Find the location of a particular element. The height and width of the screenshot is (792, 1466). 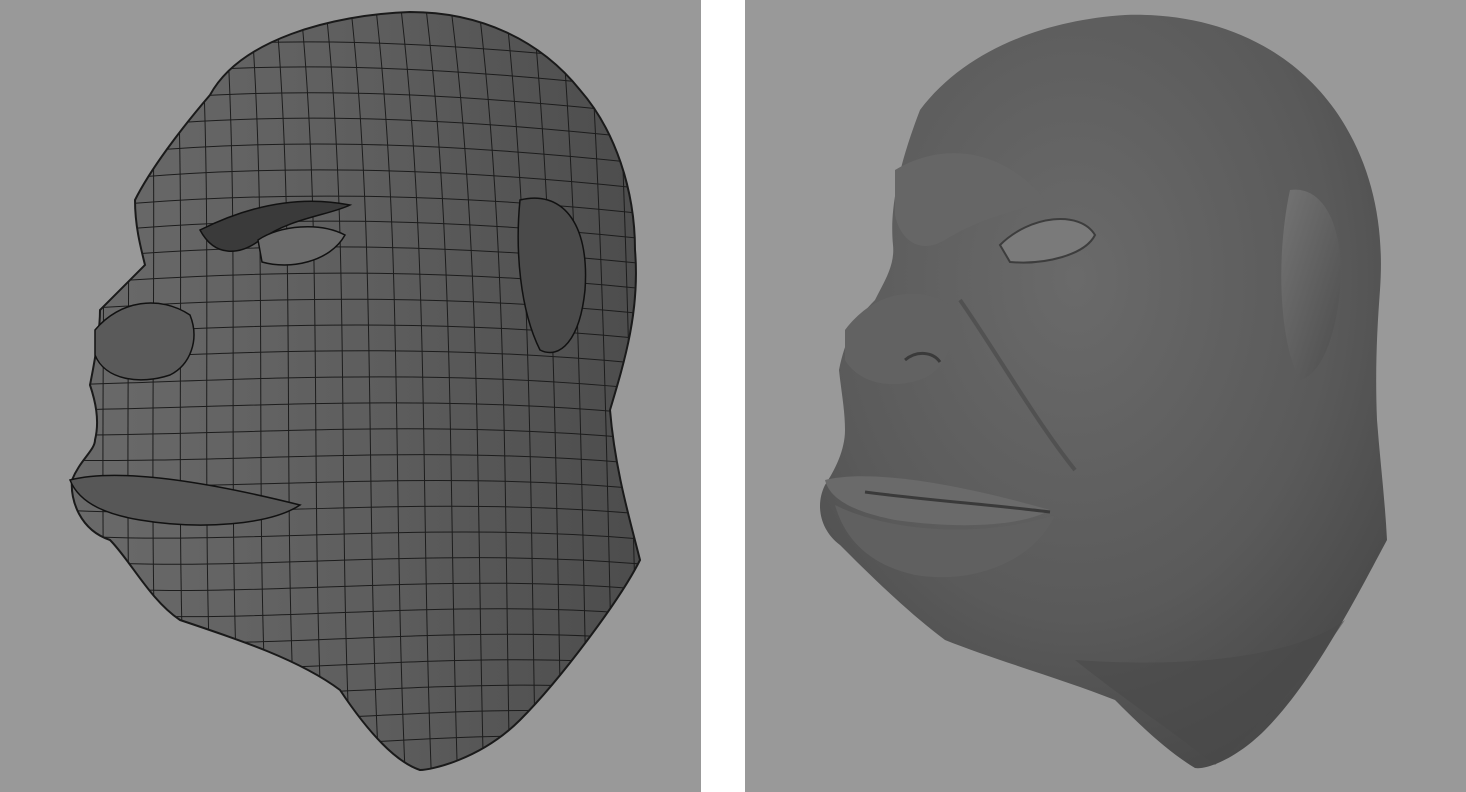

panel-divider is located at coordinates (723, 396).